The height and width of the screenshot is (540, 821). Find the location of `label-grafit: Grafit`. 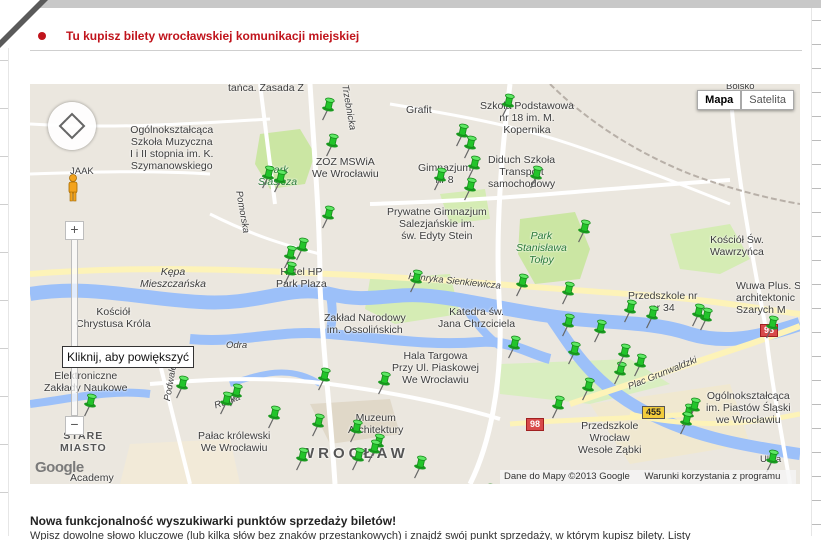

label-grafit: Grafit is located at coordinates (419, 110).